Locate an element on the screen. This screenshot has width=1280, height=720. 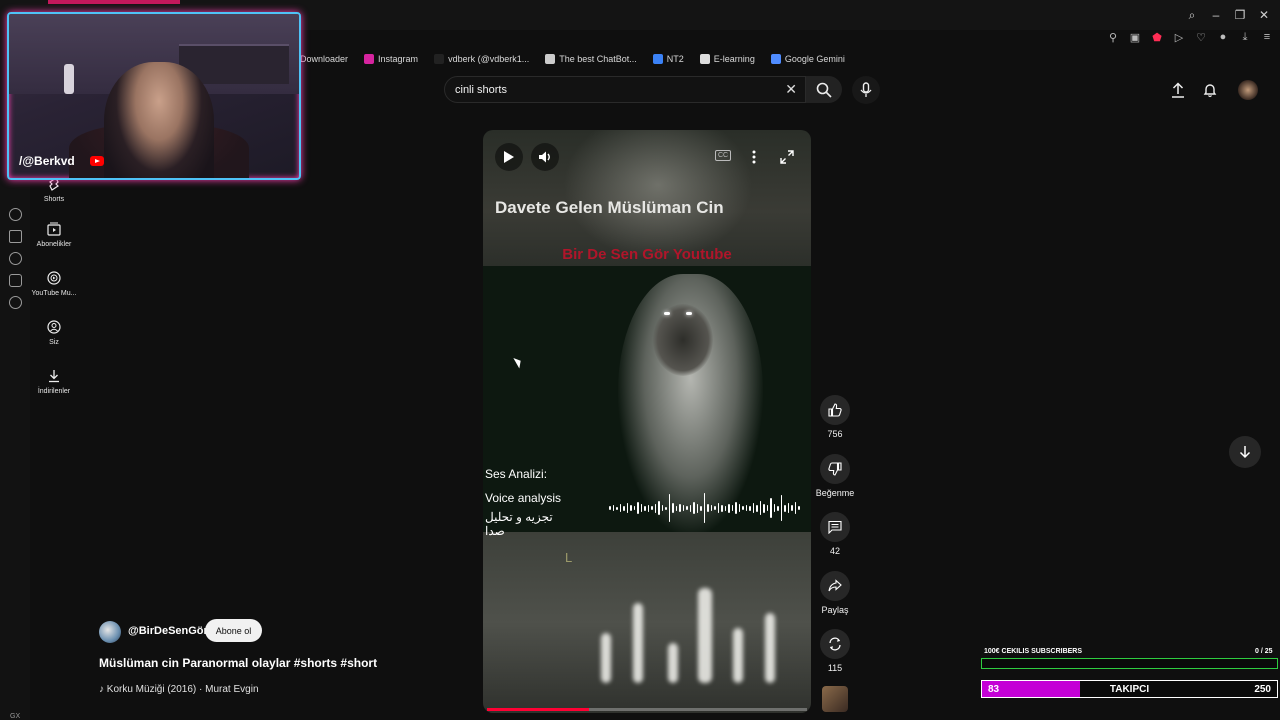
restore-icon: ❐ is located at coordinates (1240, 15).